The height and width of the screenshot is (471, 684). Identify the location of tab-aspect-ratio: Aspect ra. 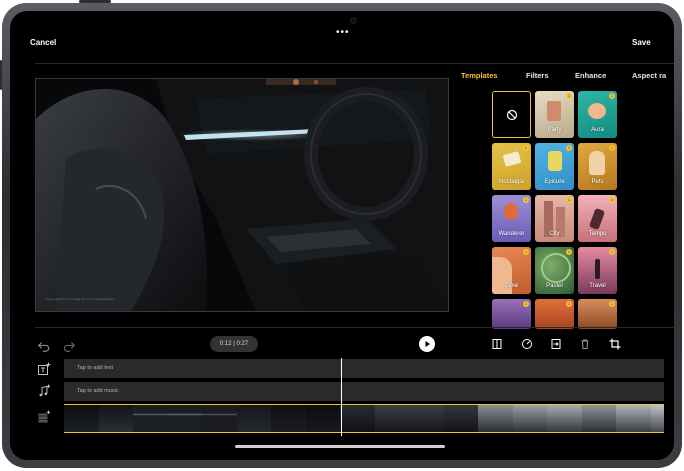
(649, 75).